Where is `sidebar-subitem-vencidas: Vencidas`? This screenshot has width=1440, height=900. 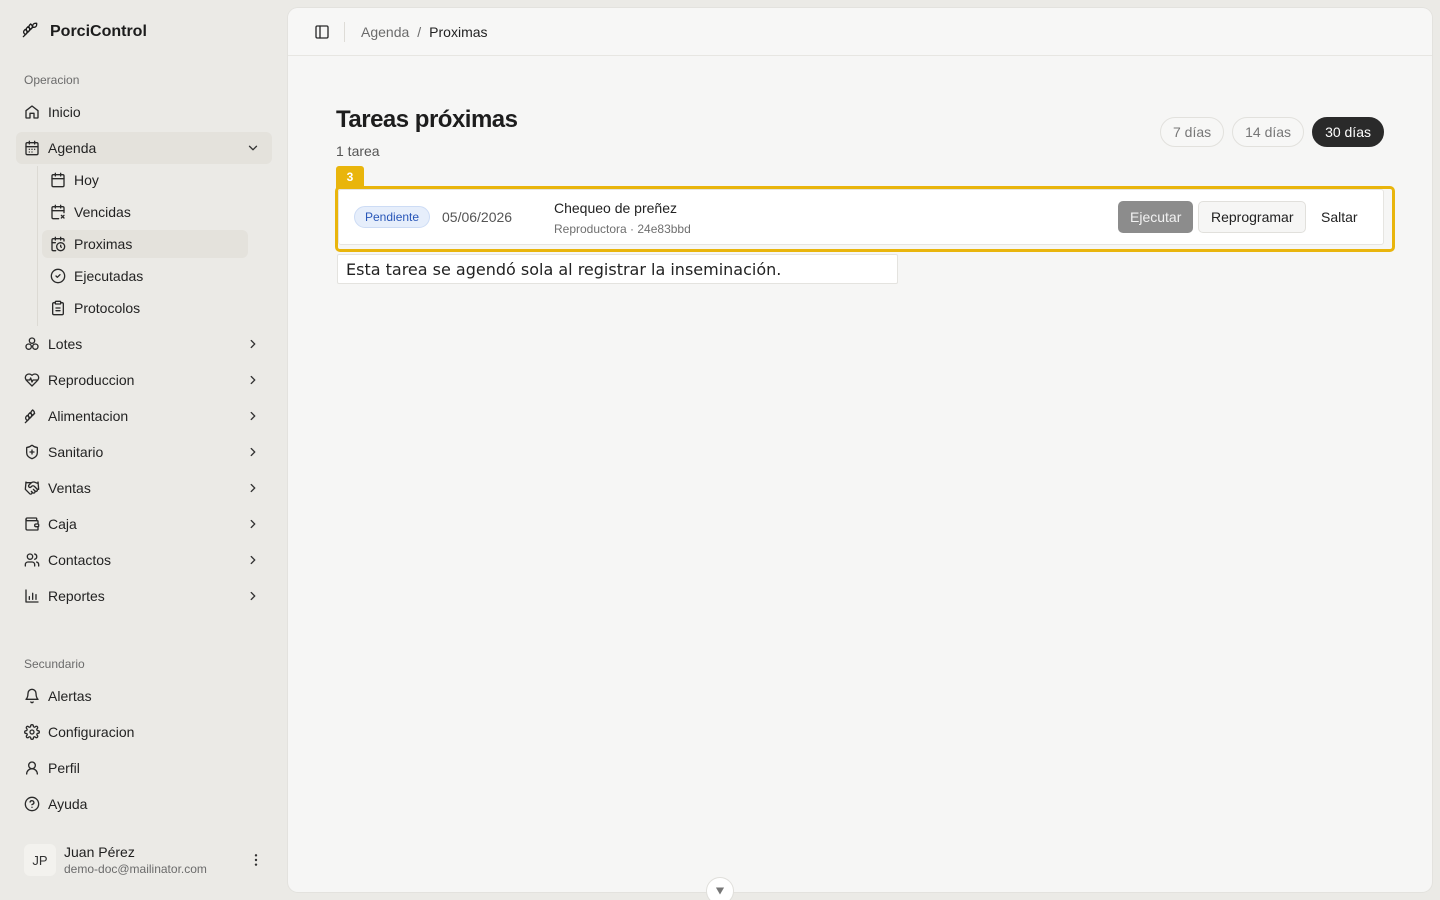 sidebar-subitem-vencidas: Vencidas is located at coordinates (145, 212).